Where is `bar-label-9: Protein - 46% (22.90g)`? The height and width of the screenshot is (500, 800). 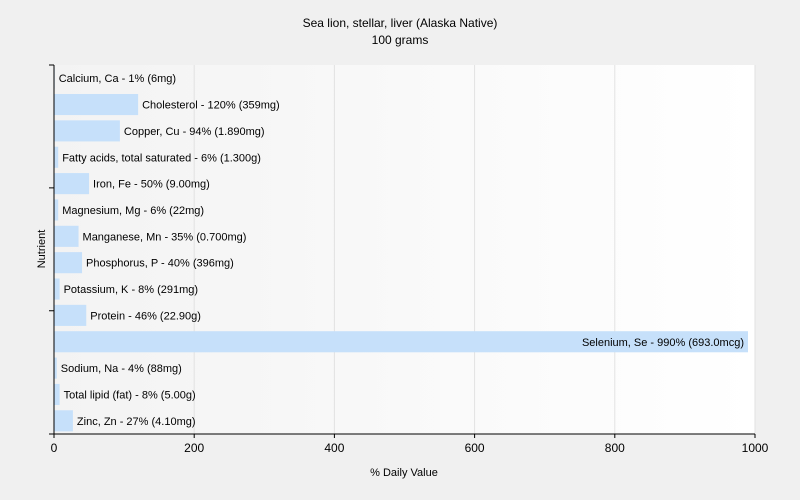 bar-label-9: Protein - 46% (22.90g) is located at coordinates (145, 316).